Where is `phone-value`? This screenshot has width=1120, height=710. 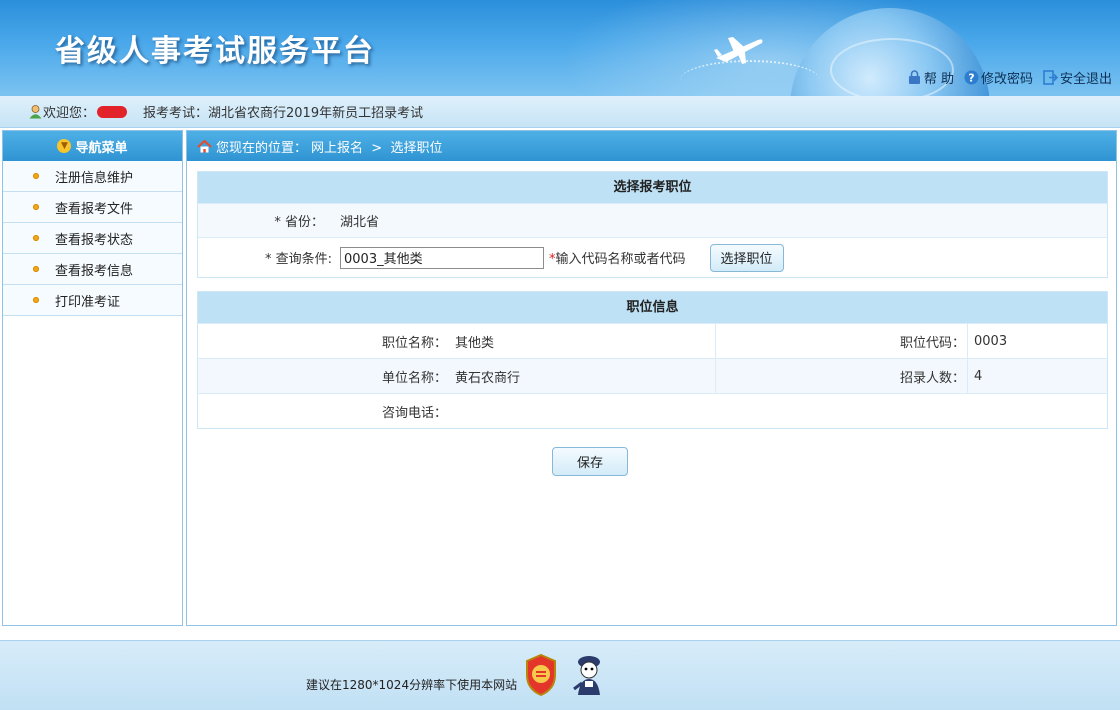
phone-value is located at coordinates (778, 411).